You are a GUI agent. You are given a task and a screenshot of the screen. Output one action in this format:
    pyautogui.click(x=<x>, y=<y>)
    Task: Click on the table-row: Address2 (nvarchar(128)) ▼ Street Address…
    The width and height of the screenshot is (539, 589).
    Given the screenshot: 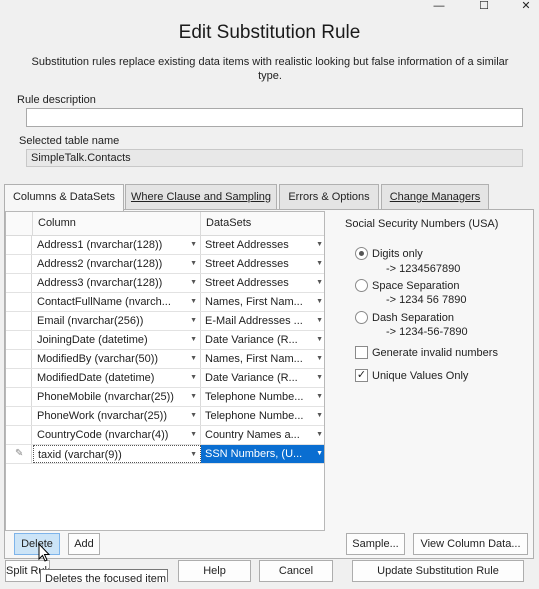 What is the action you would take?
    pyautogui.click(x=165, y=264)
    